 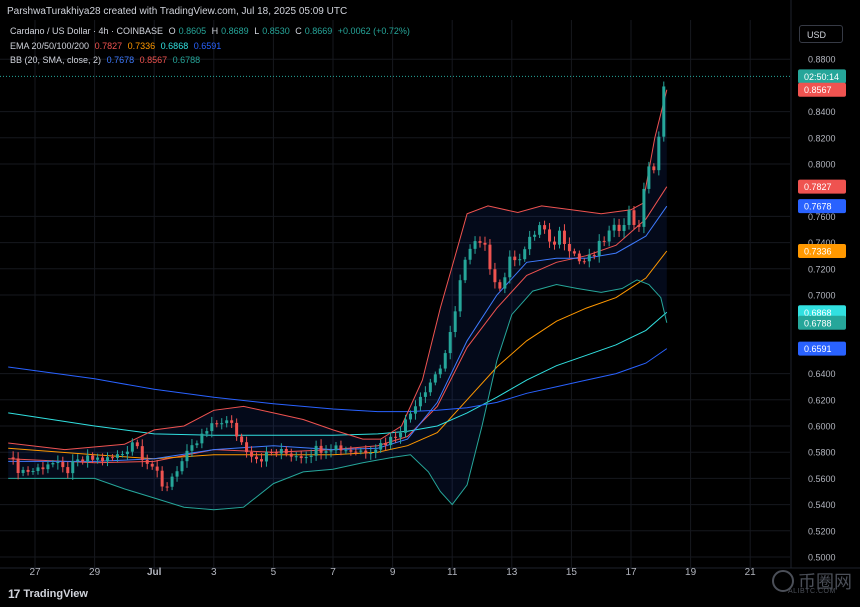 I want to click on time-axis-tick-label: 17, so click(x=631, y=572).